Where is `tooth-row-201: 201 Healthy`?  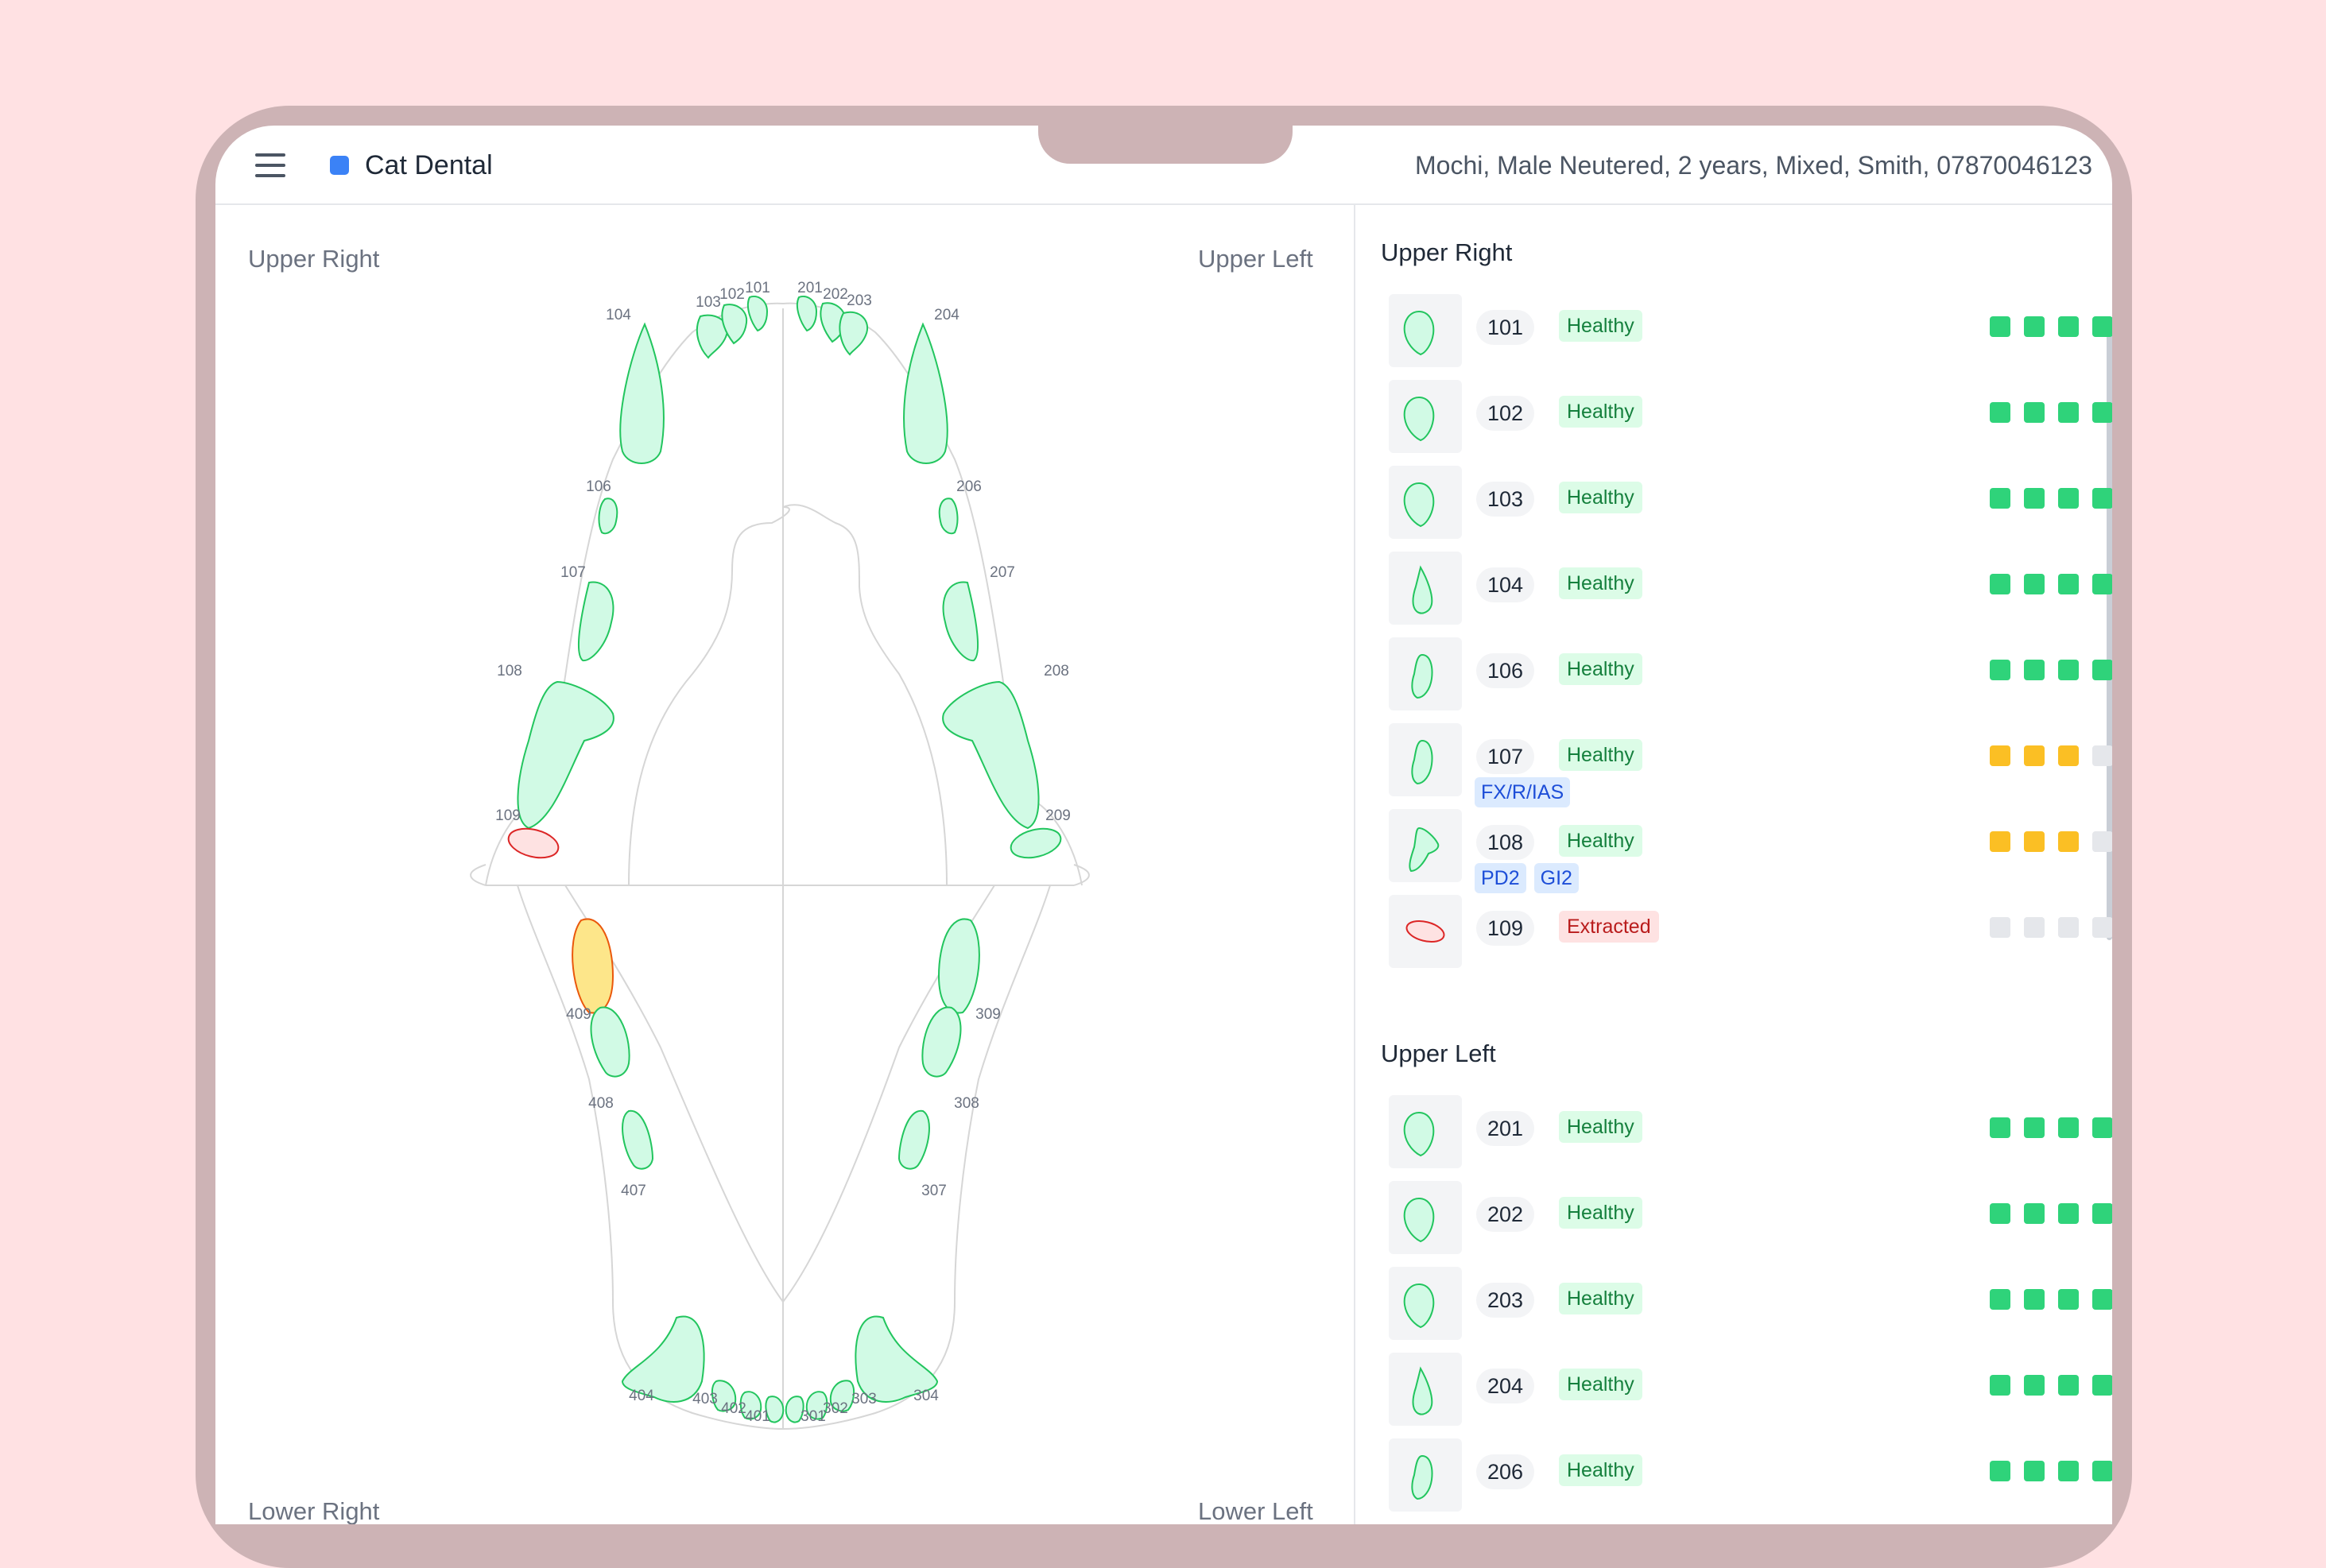
tooth-row-201: 201 Healthy is located at coordinates (1750, 1131).